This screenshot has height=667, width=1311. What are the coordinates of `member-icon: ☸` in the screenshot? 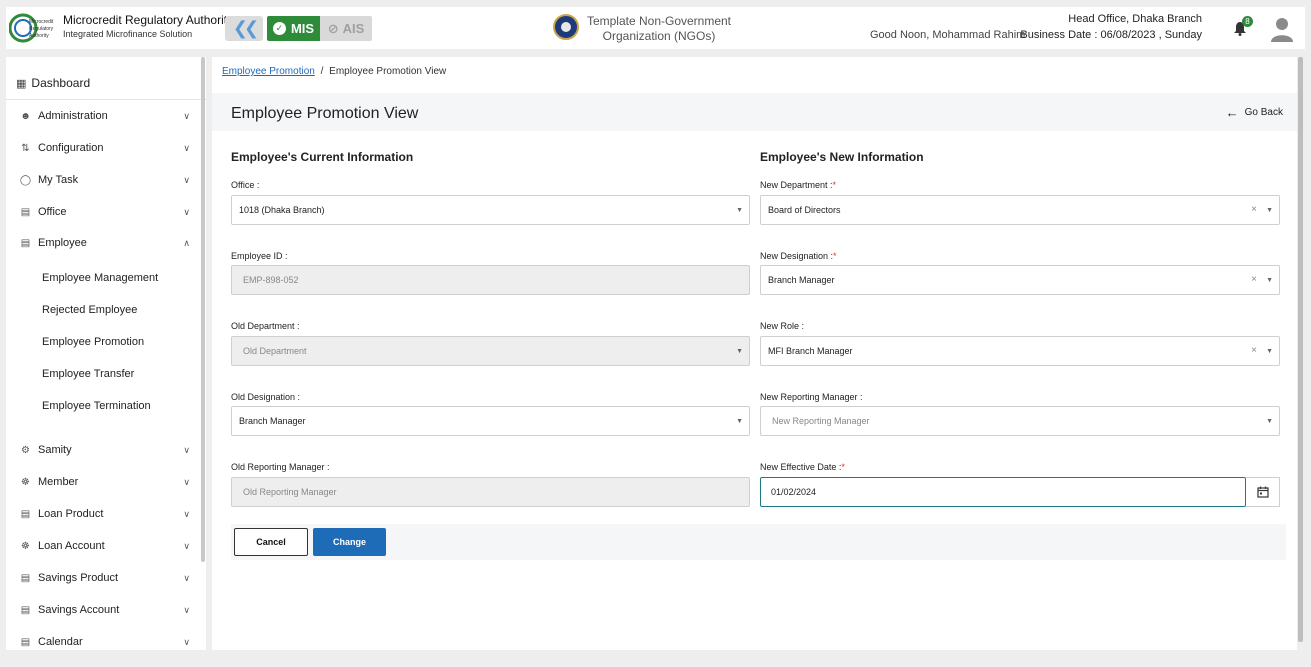 It's located at (25, 482).